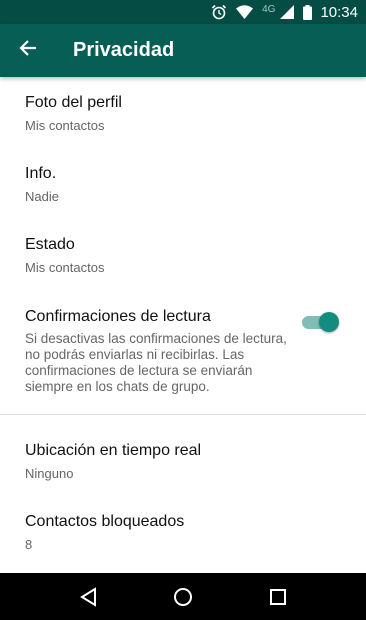  What do you see at coordinates (278, 597) in the screenshot?
I see `nav-recents-icon` at bounding box center [278, 597].